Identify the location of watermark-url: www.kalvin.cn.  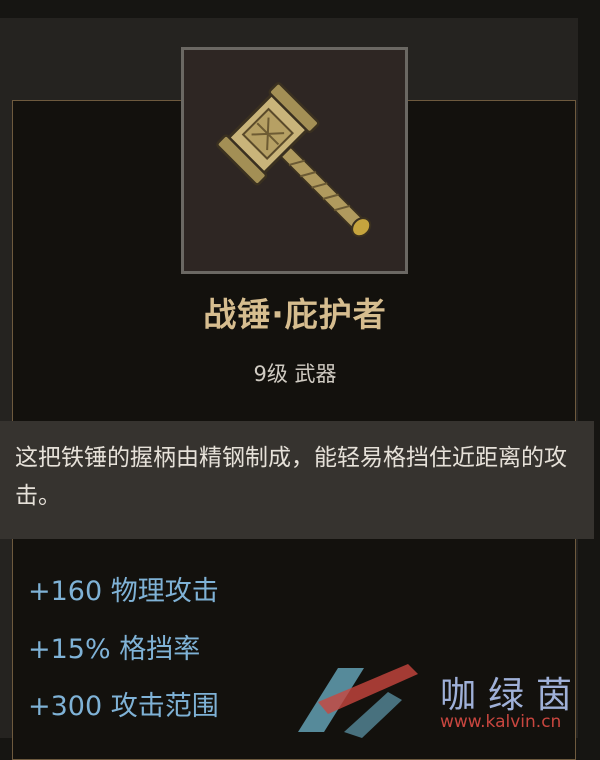
(501, 722).